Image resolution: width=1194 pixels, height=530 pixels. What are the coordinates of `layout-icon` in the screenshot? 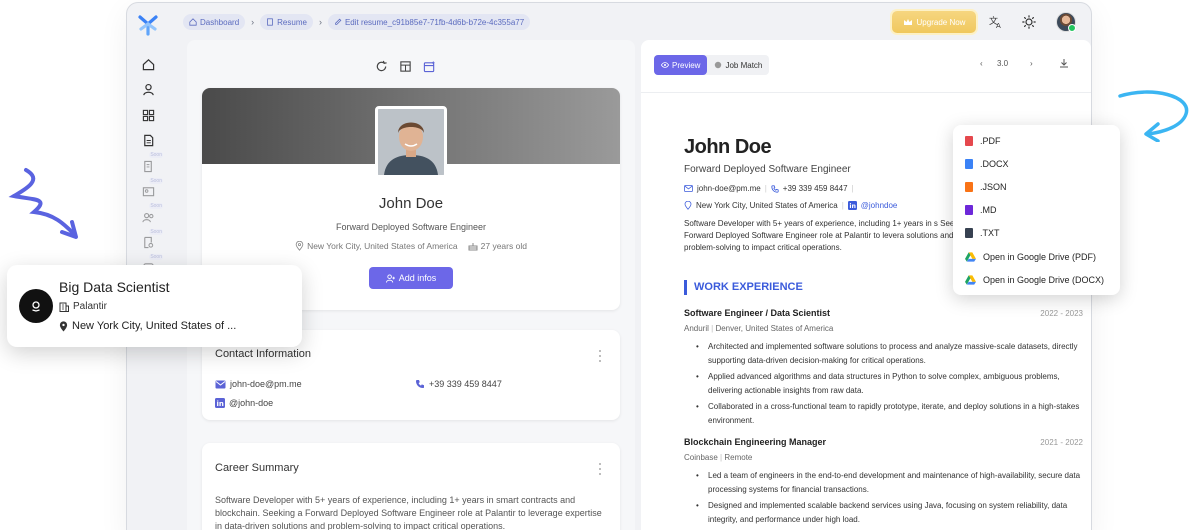 It's located at (405, 66).